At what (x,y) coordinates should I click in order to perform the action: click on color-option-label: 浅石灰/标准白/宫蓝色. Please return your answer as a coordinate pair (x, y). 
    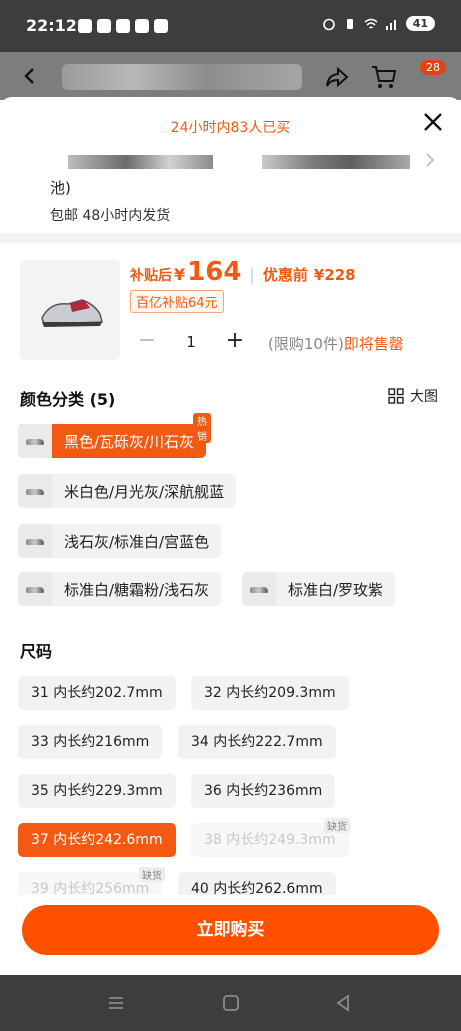
    Looking at the image, I should click on (137, 541).